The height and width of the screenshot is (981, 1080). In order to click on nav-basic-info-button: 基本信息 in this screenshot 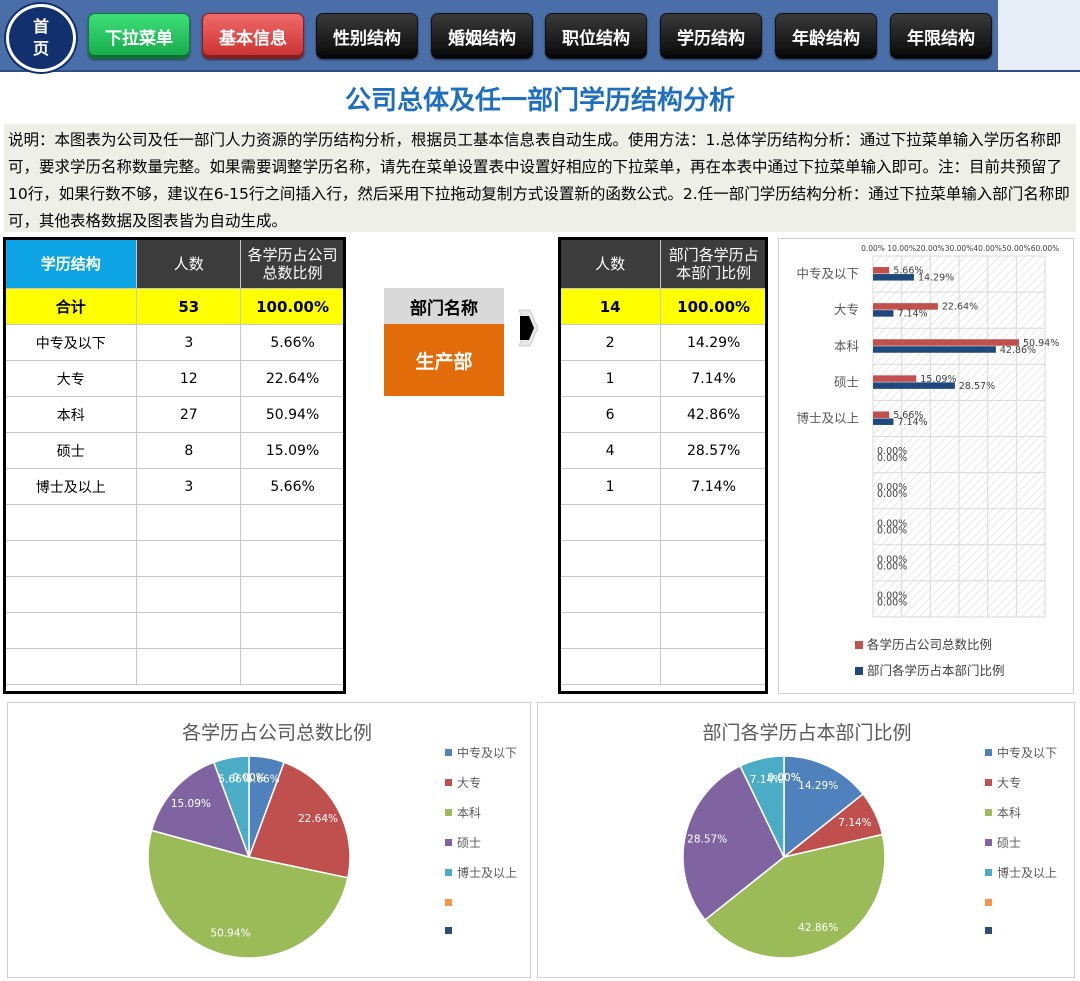, I will do `click(253, 36)`.